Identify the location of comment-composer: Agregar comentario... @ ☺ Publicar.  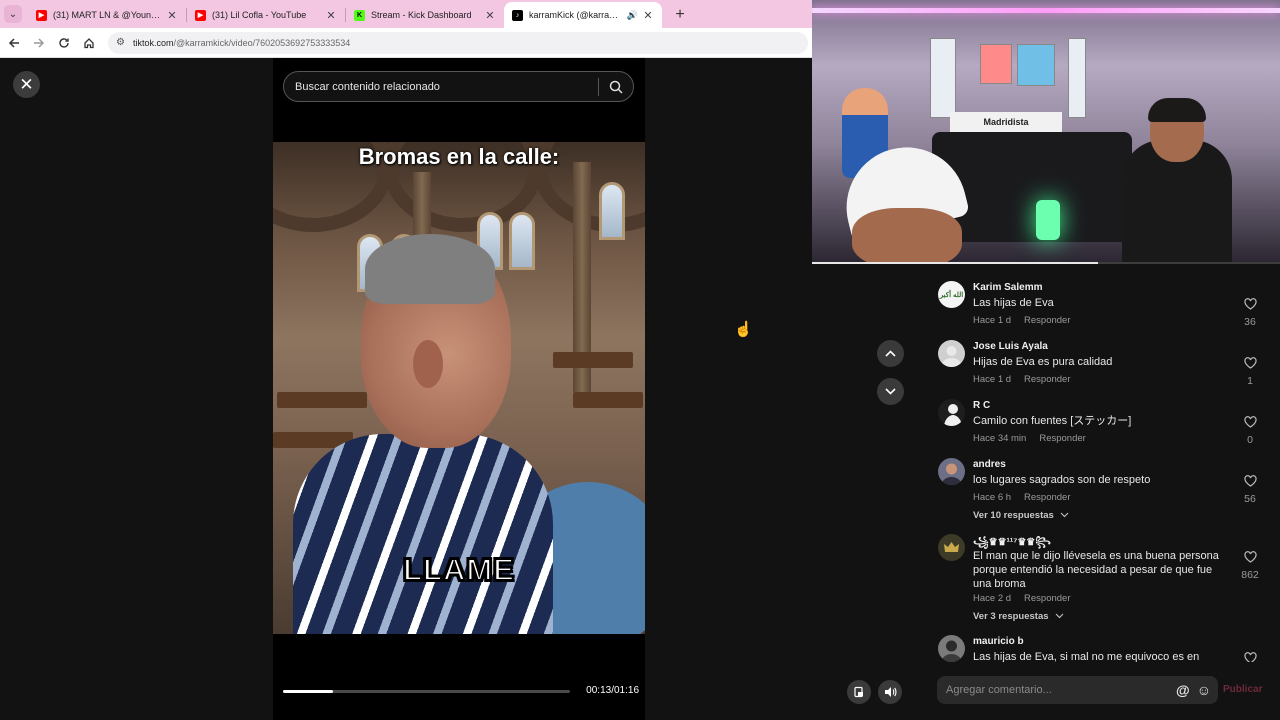
(1099, 691).